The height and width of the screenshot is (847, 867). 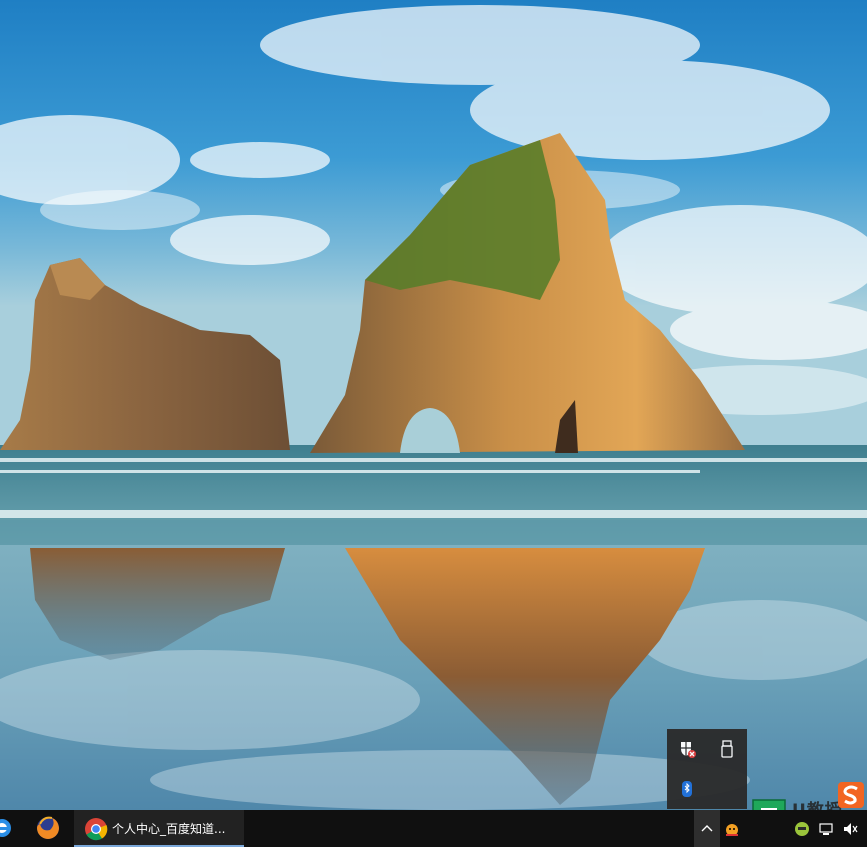 I want to click on chrome-icon, so click(x=96, y=829).